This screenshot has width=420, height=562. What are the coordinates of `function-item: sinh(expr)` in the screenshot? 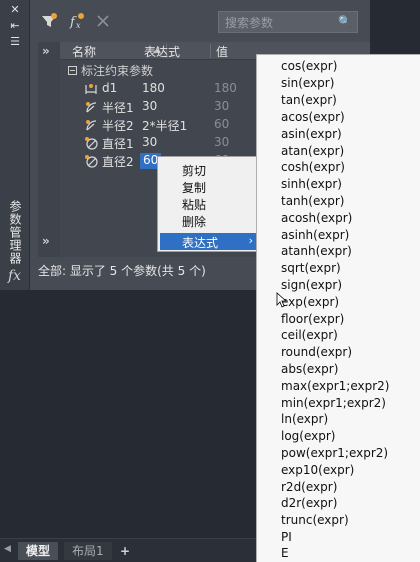 It's located at (311, 184).